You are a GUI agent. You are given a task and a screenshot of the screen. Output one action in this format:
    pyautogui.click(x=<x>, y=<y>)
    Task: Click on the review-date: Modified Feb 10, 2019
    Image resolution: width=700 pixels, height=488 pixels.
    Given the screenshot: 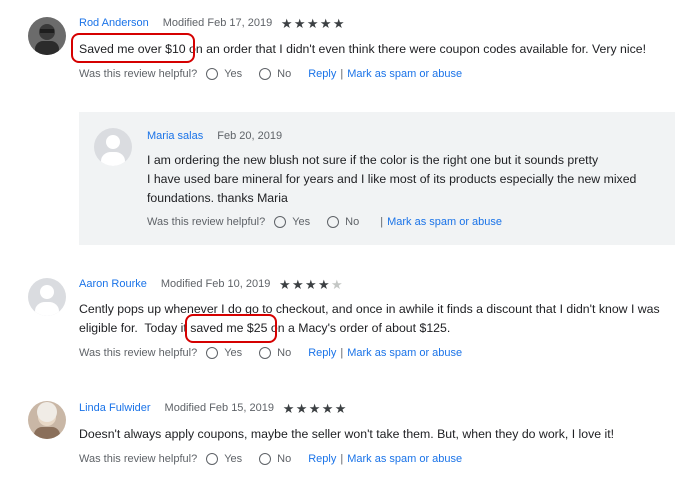 What is the action you would take?
    pyautogui.click(x=215, y=284)
    